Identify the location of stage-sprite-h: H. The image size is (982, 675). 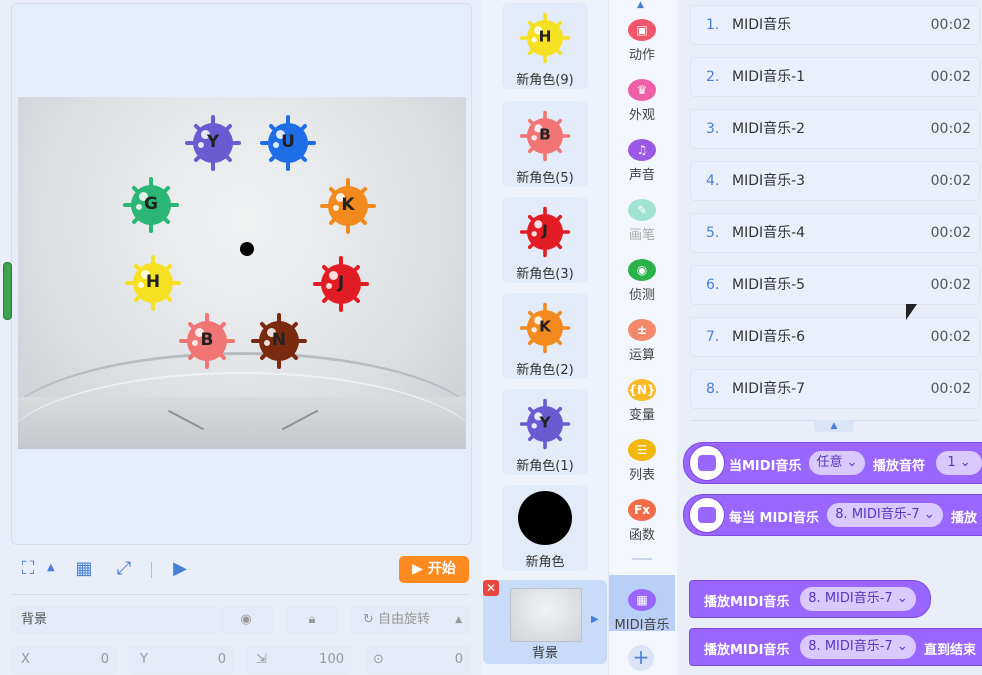
(153, 283).